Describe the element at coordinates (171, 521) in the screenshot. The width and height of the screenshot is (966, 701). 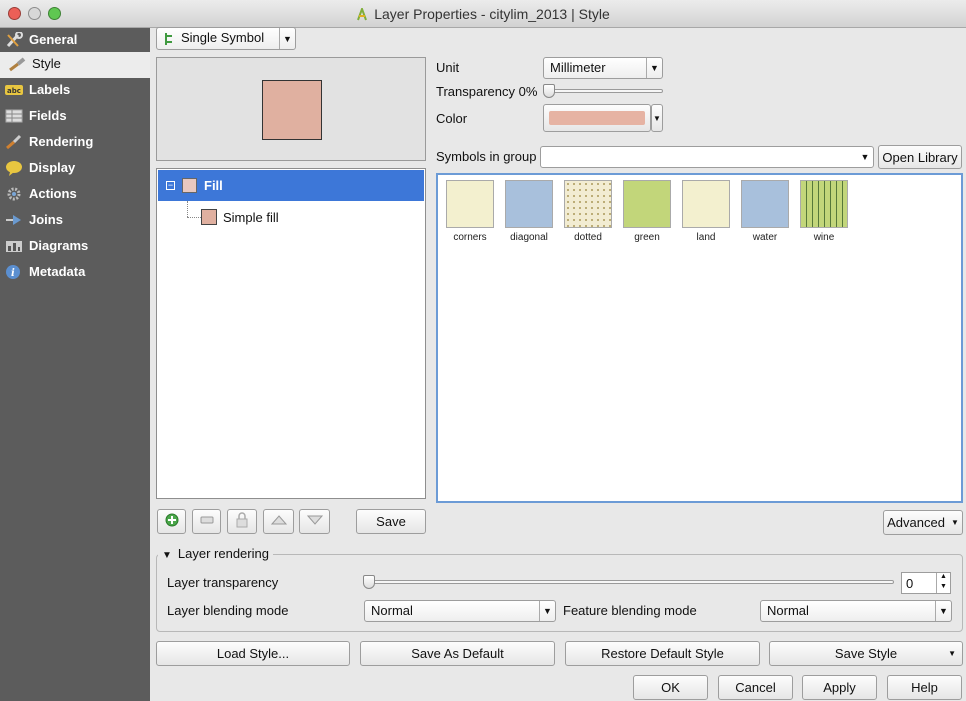
I see `add-symbol-layer-button` at that location.